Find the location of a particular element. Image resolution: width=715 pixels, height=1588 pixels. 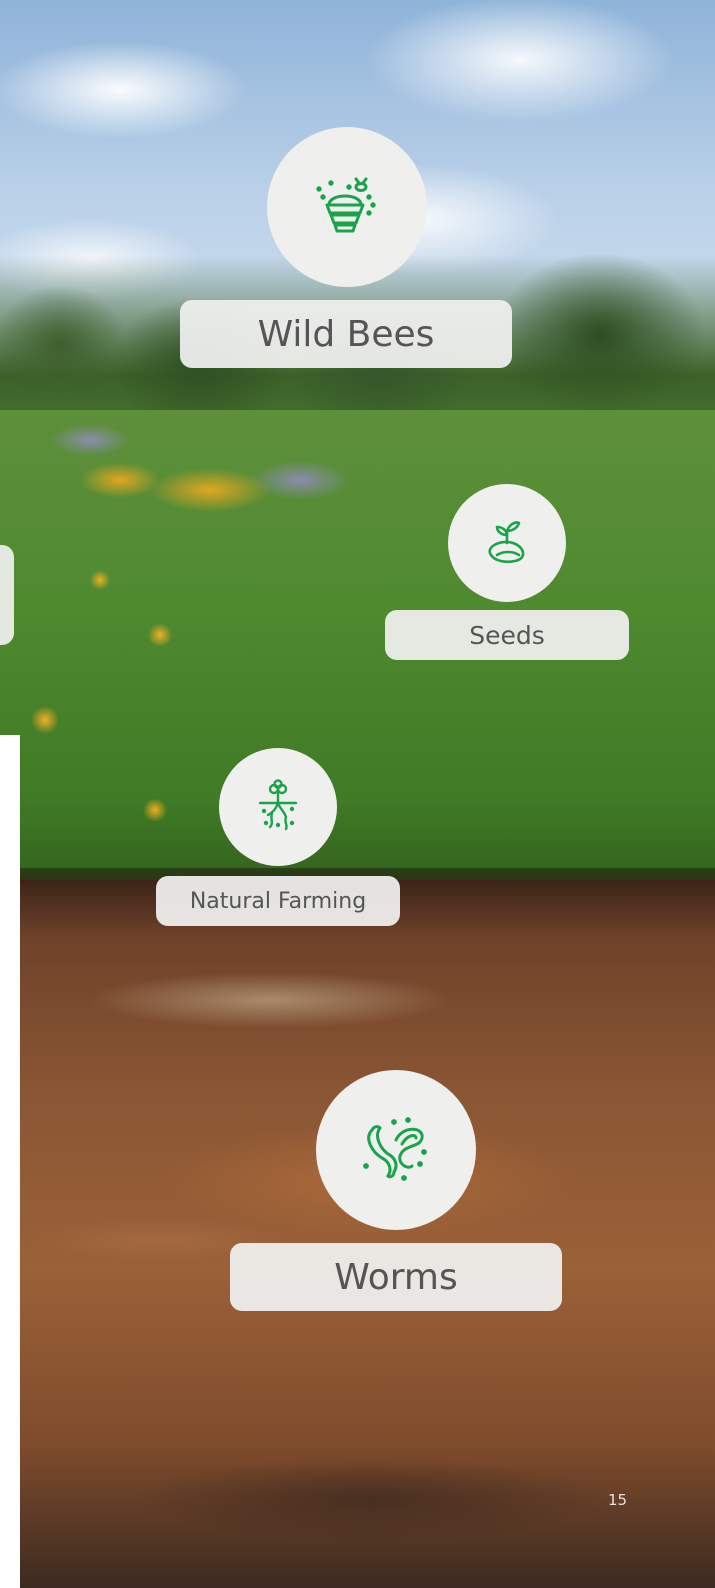

worms-icon is located at coordinates (396, 1150).